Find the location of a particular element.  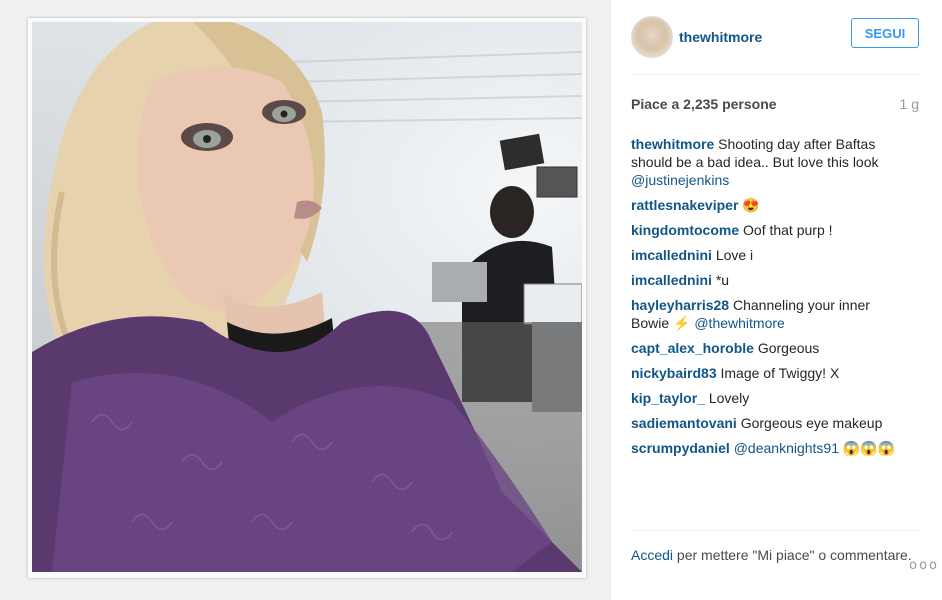

comment-text: *u is located at coordinates (722, 280).